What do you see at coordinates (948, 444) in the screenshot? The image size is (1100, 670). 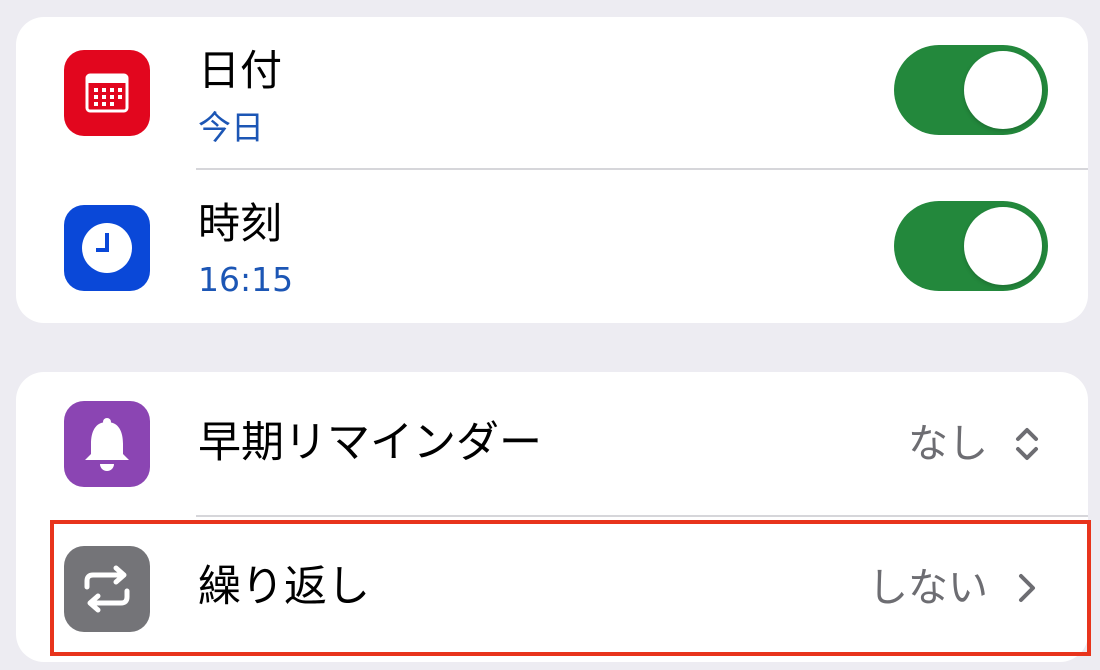 I see `early-reminder-value: なし` at bounding box center [948, 444].